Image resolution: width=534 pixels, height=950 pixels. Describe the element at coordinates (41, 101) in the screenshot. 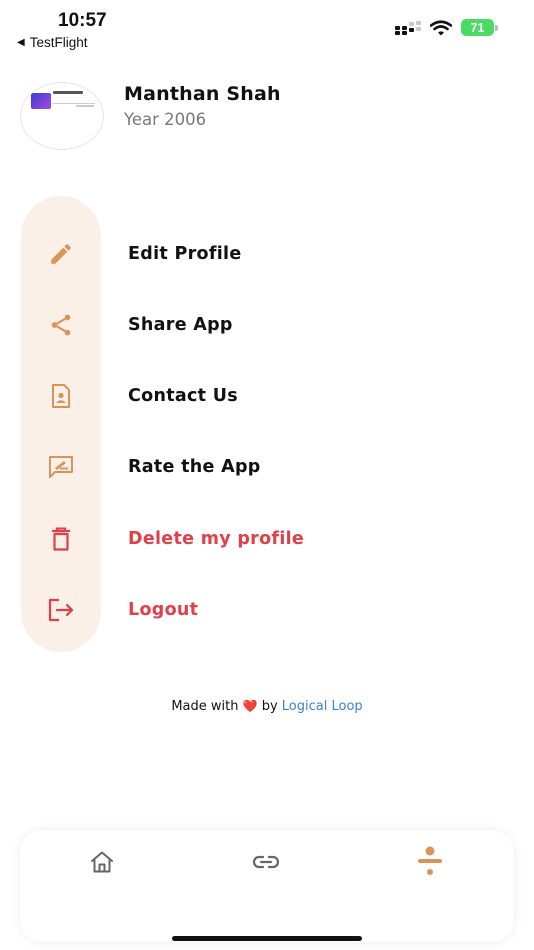

I see `avatar-thumbnail-image` at that location.